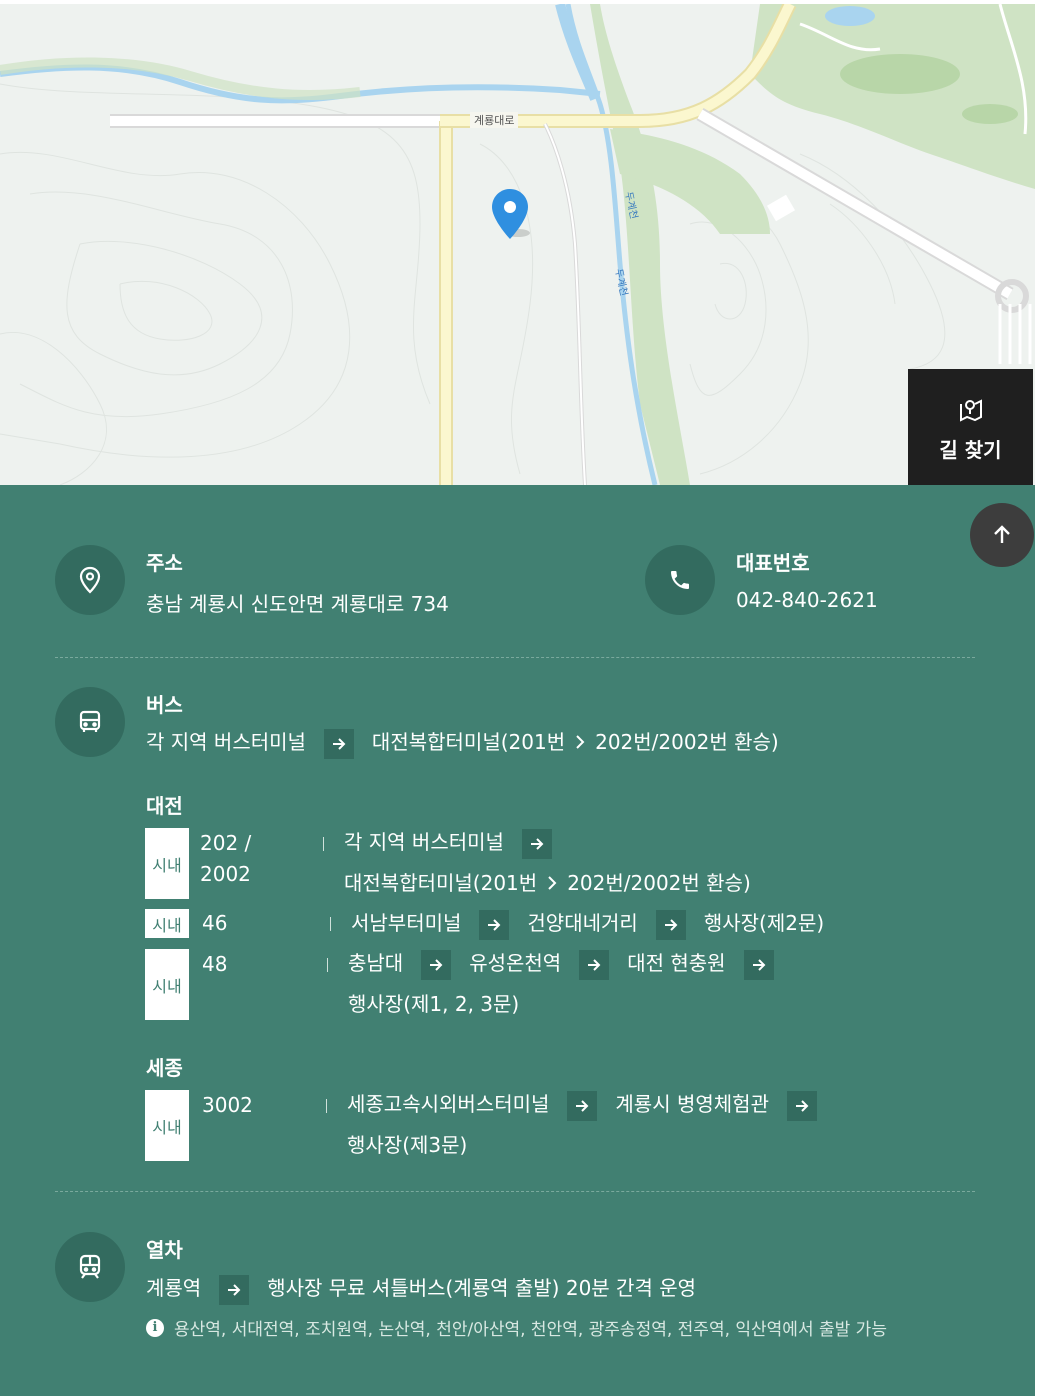  I want to click on phone-title: 대표번호, so click(773, 563).